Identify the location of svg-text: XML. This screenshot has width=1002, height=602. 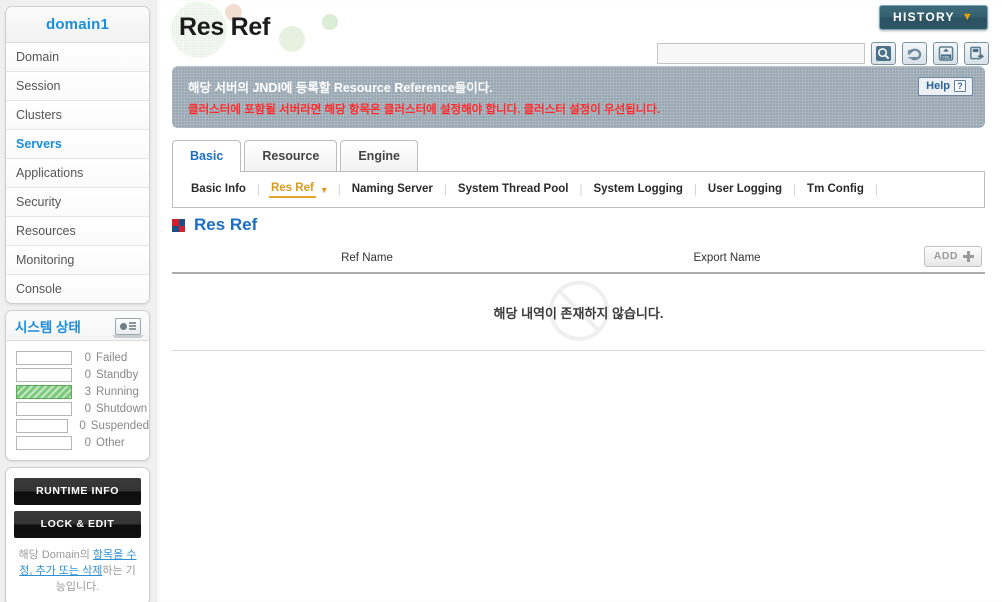
(945, 56).